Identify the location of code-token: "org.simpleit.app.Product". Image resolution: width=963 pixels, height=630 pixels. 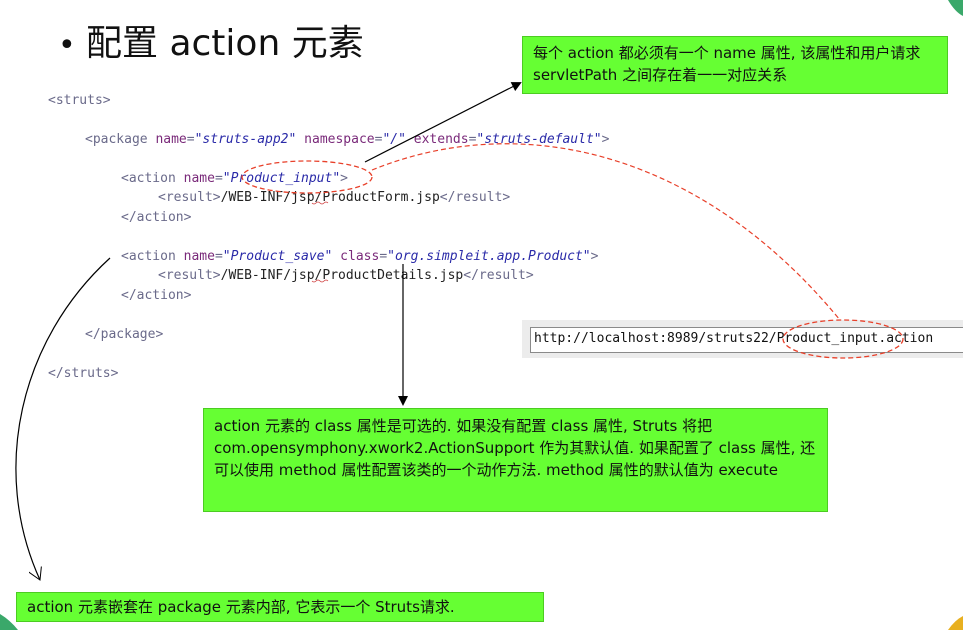
(489, 256).